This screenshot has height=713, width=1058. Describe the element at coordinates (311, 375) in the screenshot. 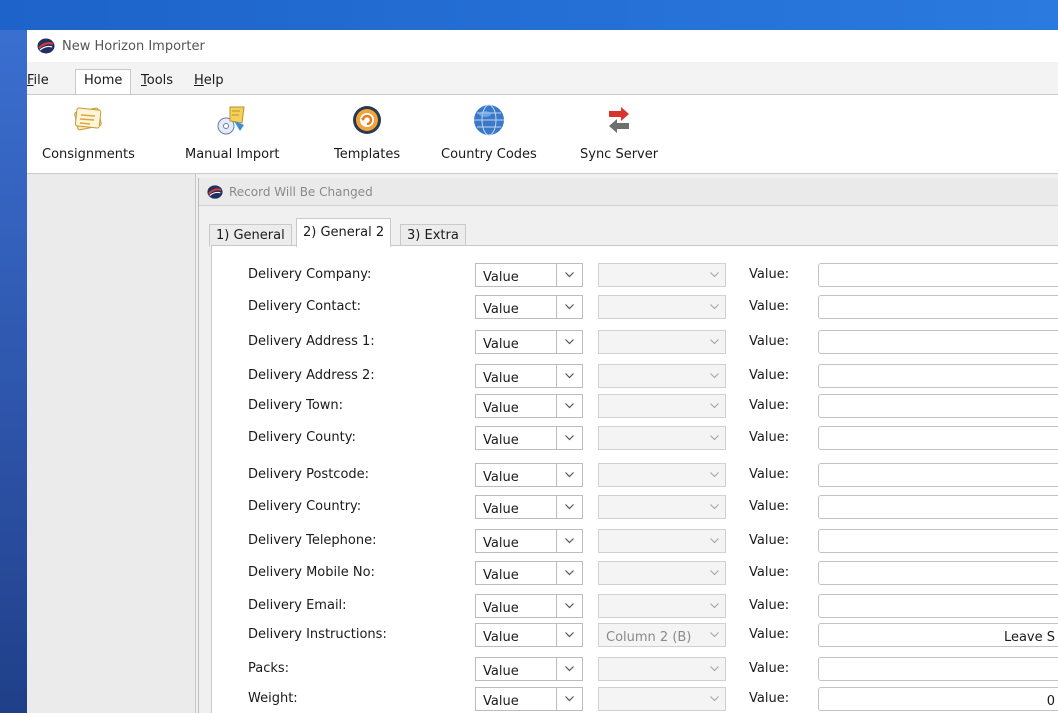

I see `field-label: Delivery Address 2:` at that location.